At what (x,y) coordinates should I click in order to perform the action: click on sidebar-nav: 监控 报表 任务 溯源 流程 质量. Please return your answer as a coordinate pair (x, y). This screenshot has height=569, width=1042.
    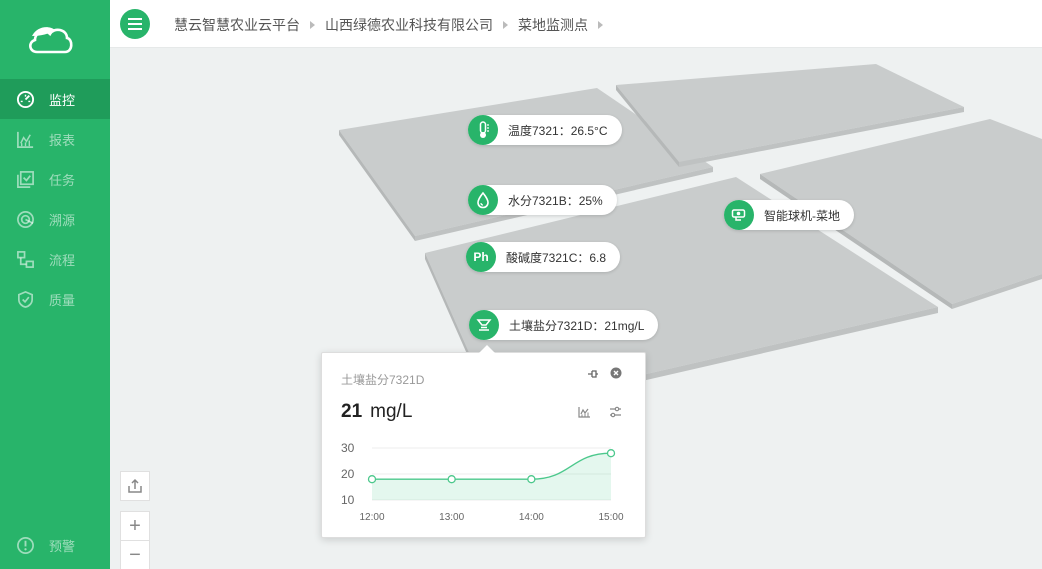
    Looking at the image, I should click on (55, 199).